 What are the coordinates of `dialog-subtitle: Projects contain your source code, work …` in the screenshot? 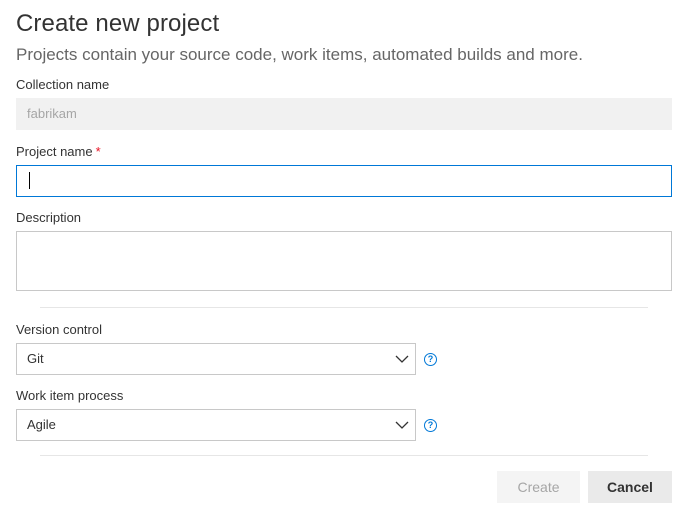 It's located at (299, 54).